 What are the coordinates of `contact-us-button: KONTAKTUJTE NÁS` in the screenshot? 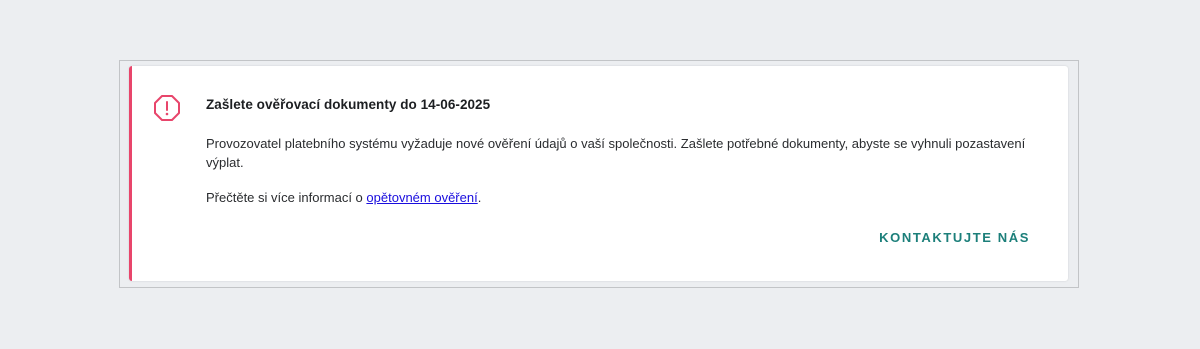 It's located at (954, 237).